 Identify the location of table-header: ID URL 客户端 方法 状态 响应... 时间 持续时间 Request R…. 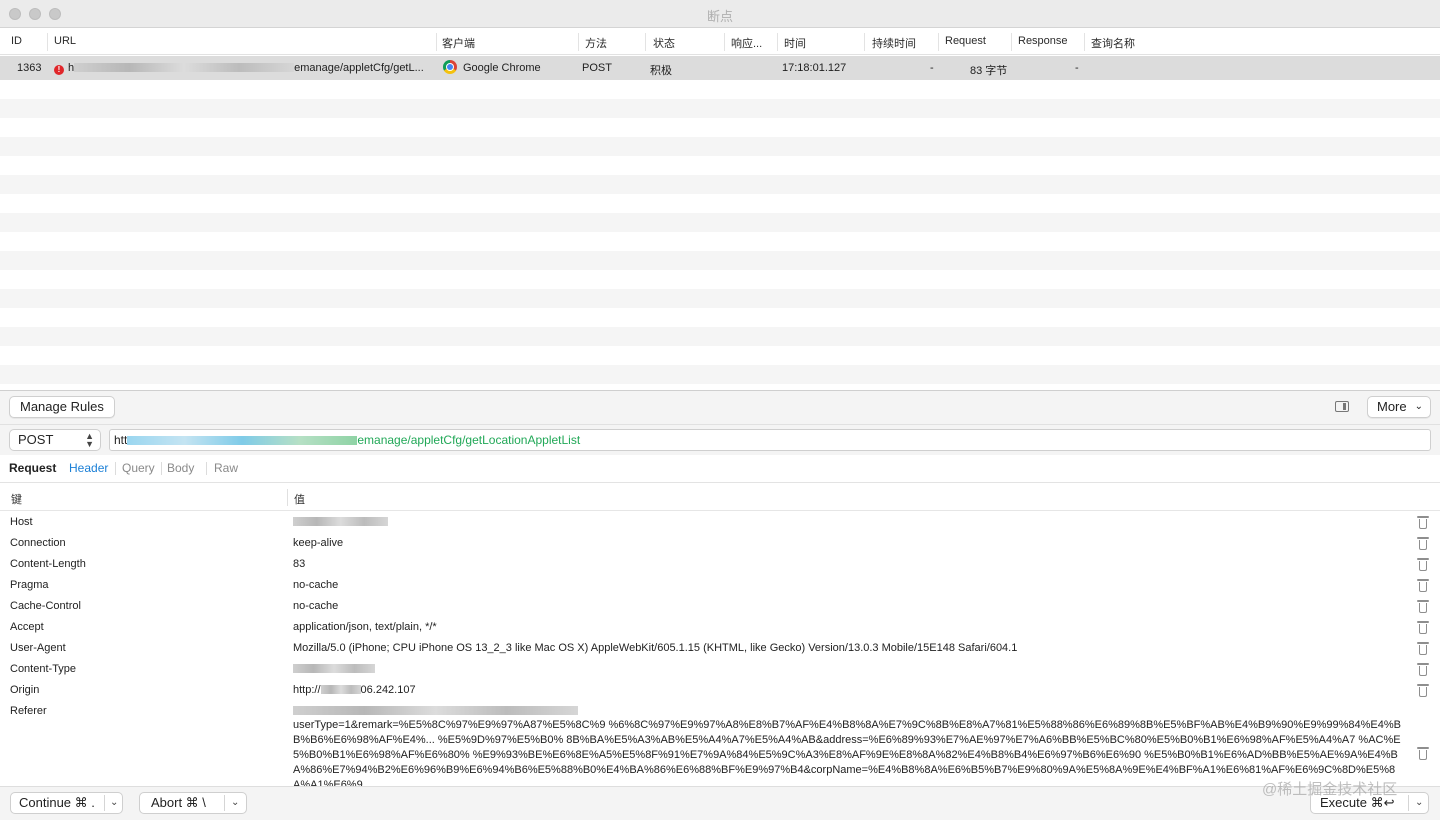
(720, 42).